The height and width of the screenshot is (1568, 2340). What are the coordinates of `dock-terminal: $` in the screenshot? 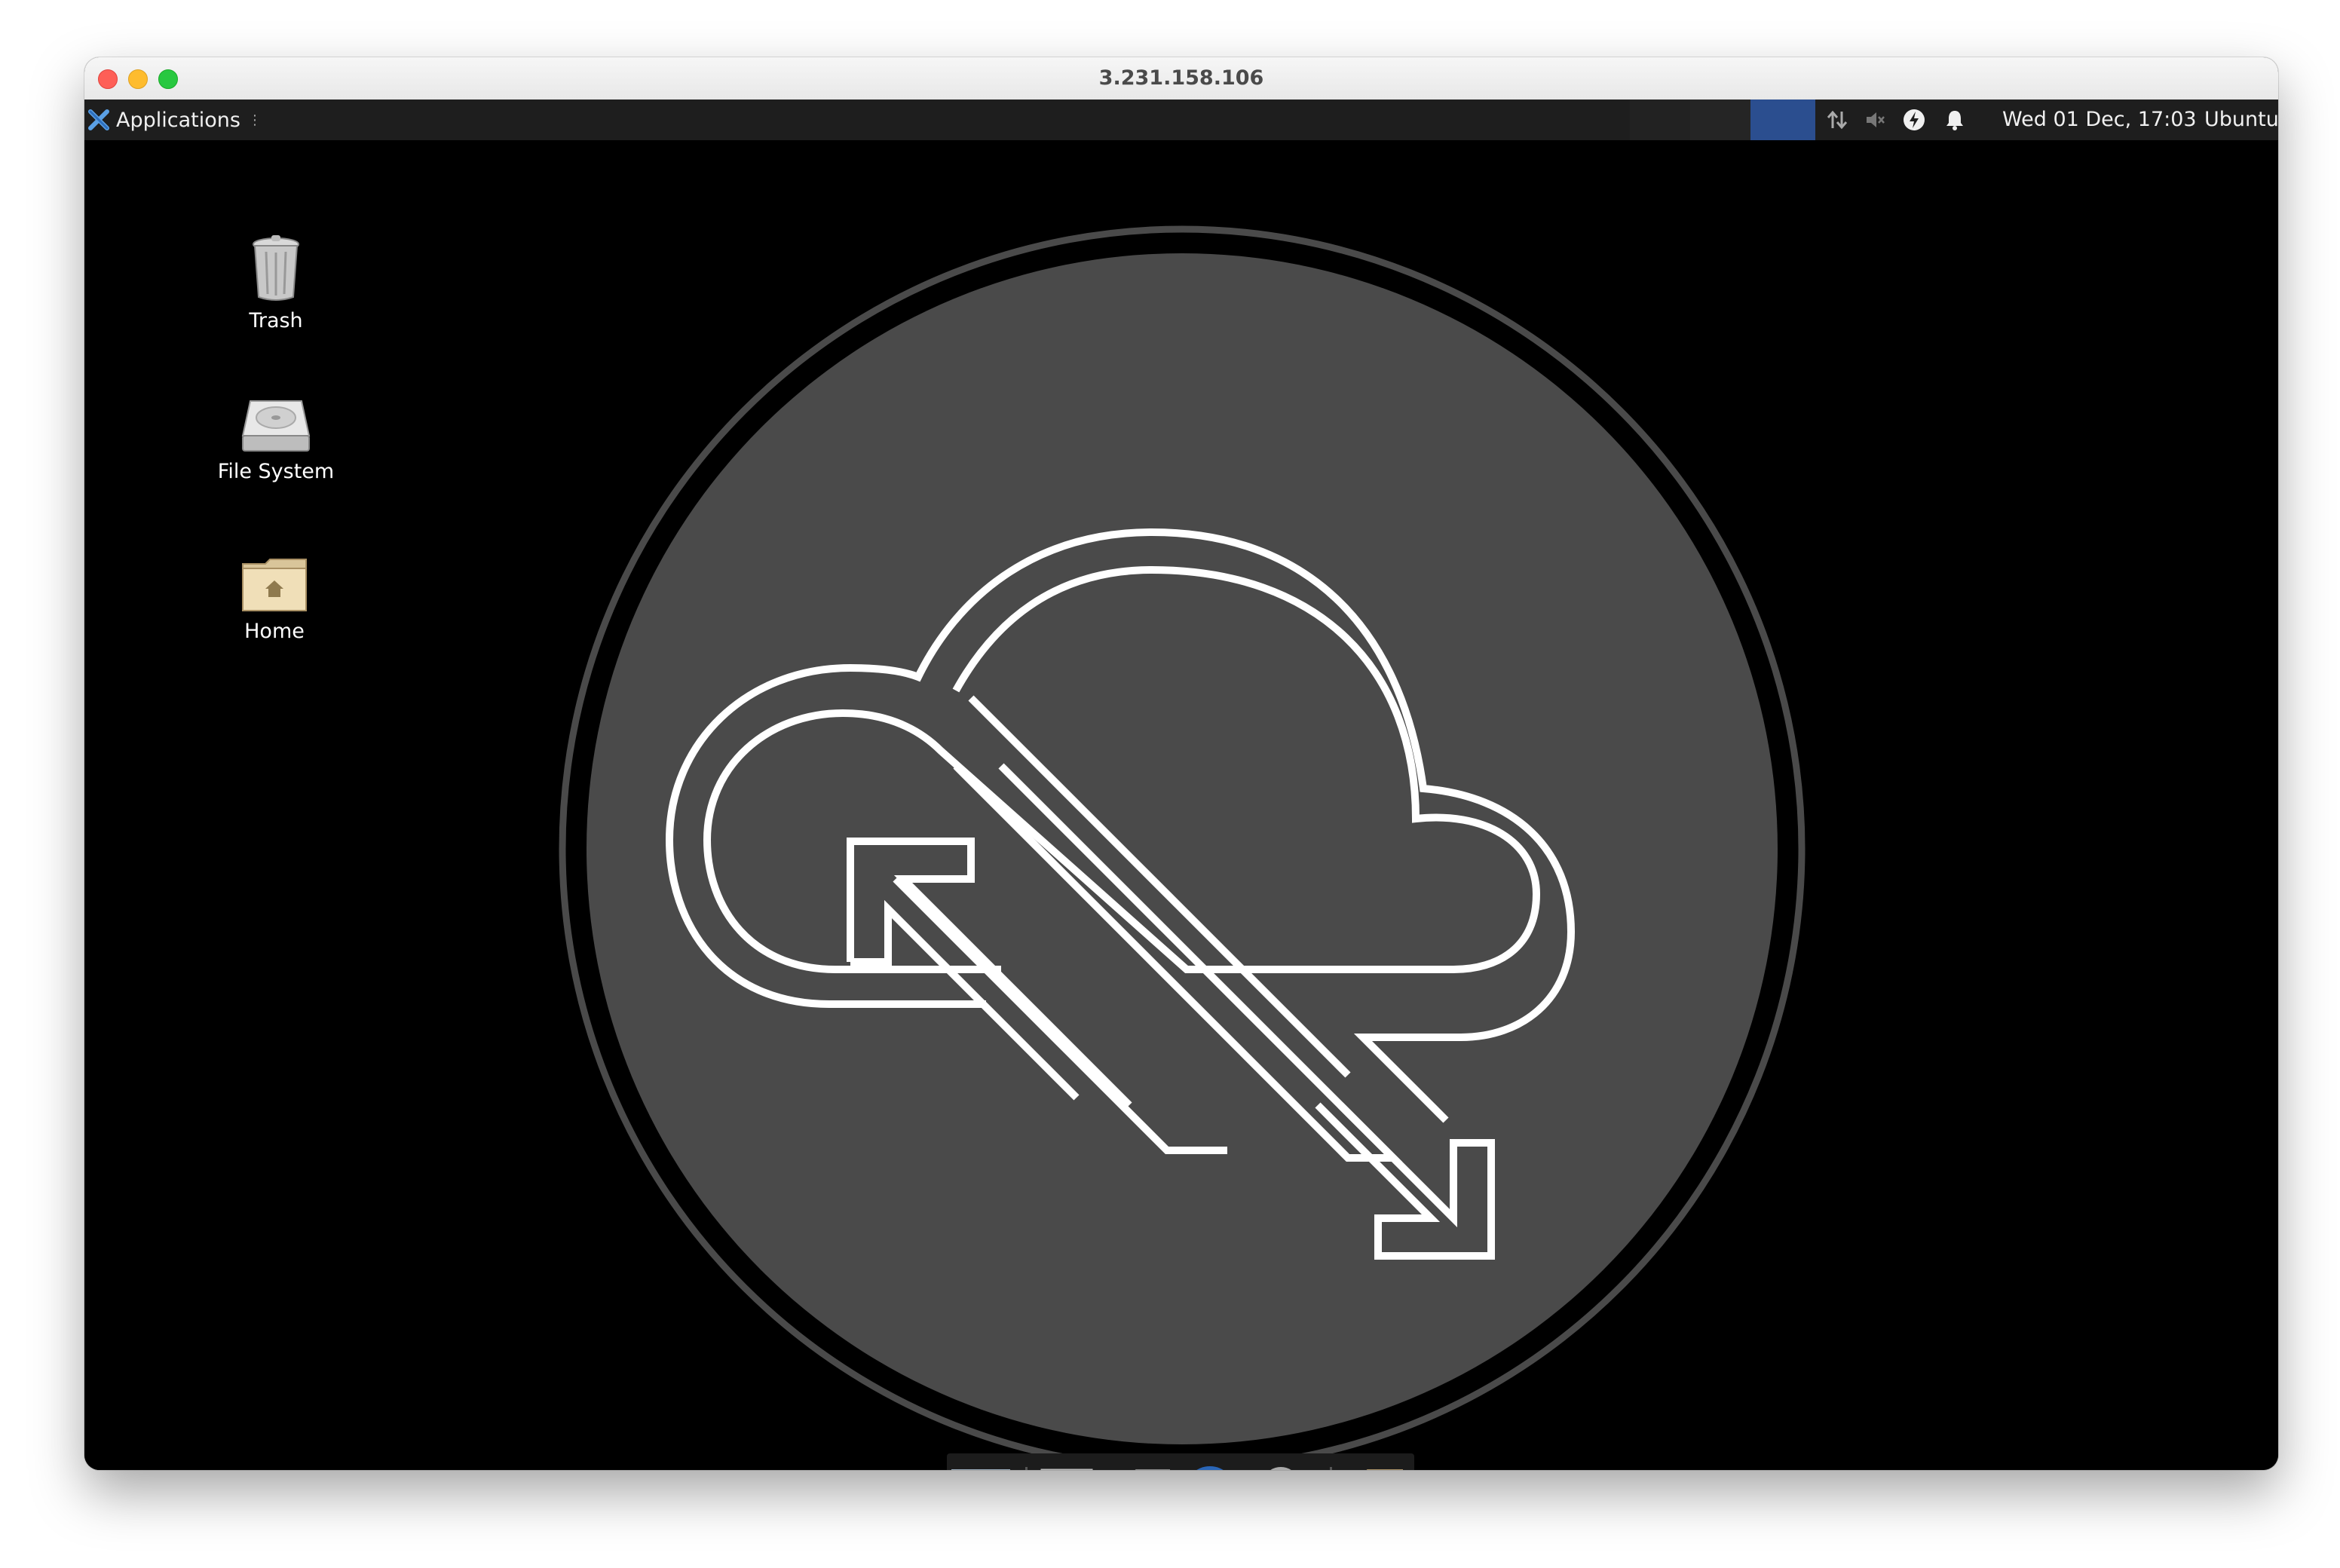 It's located at (1066, 1465).